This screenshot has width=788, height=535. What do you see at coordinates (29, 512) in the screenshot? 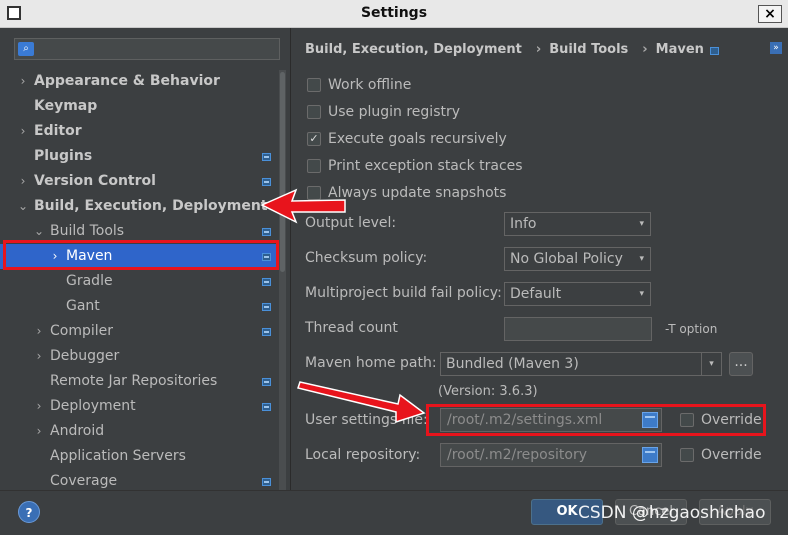
I see `help-button: ?` at bounding box center [29, 512].